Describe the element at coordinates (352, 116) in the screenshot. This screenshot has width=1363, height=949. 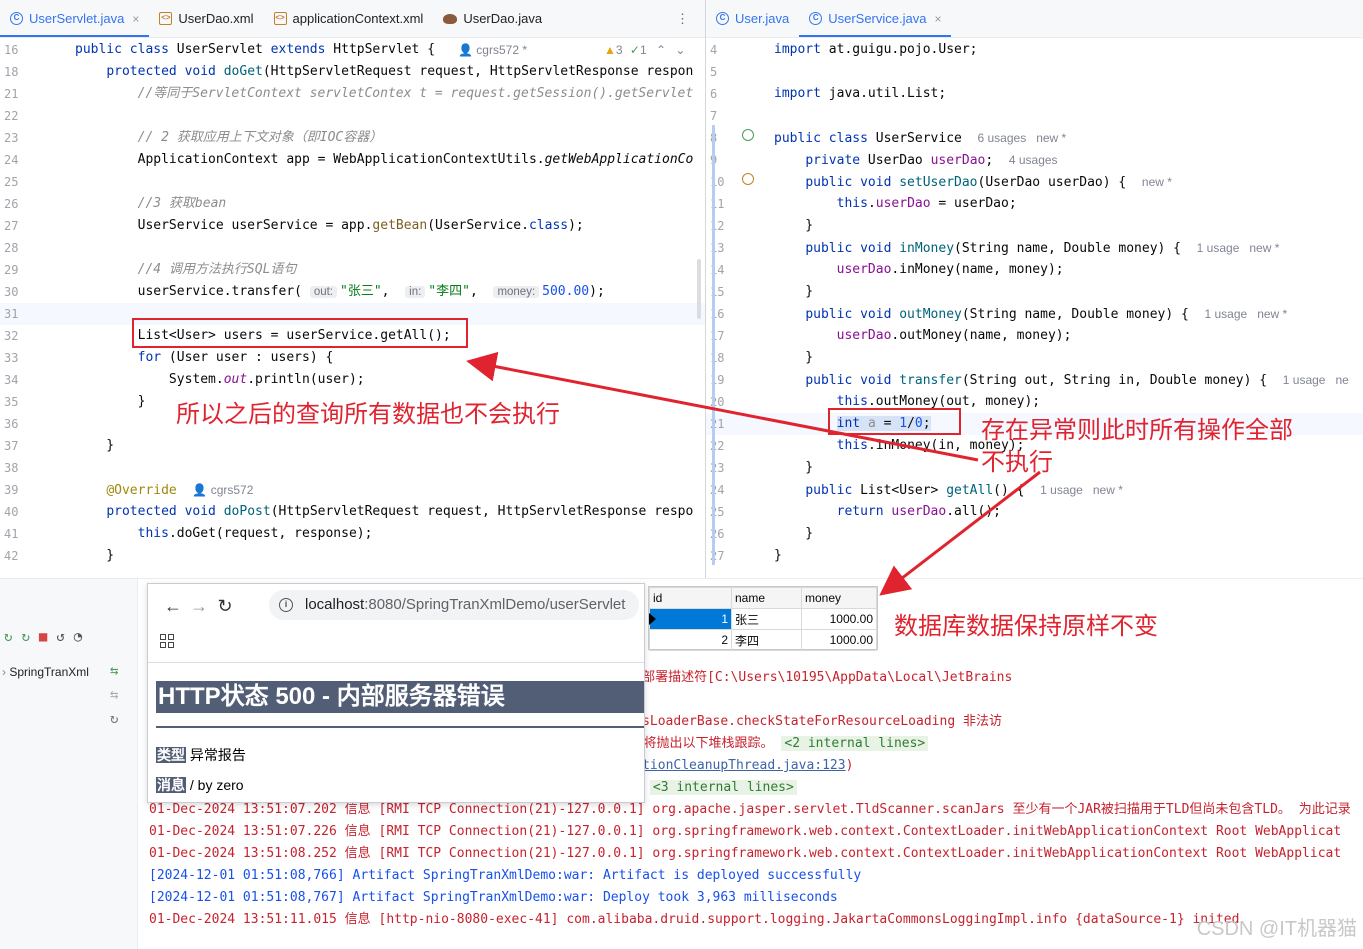
I see `code-line: 22` at that location.